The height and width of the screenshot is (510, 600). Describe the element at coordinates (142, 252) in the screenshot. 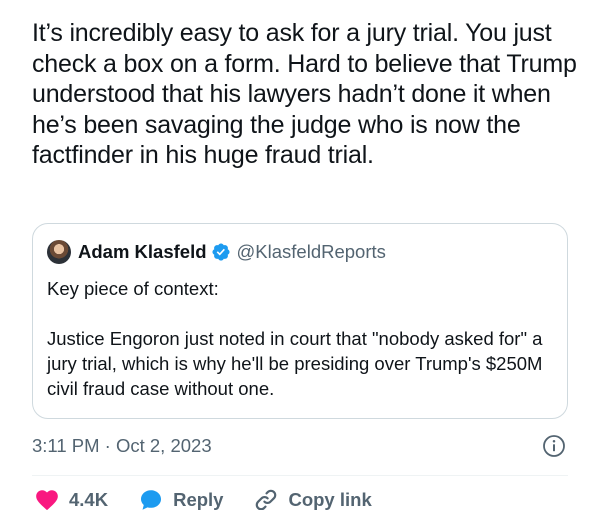

I see `author-name: Adam Klasfeld` at that location.